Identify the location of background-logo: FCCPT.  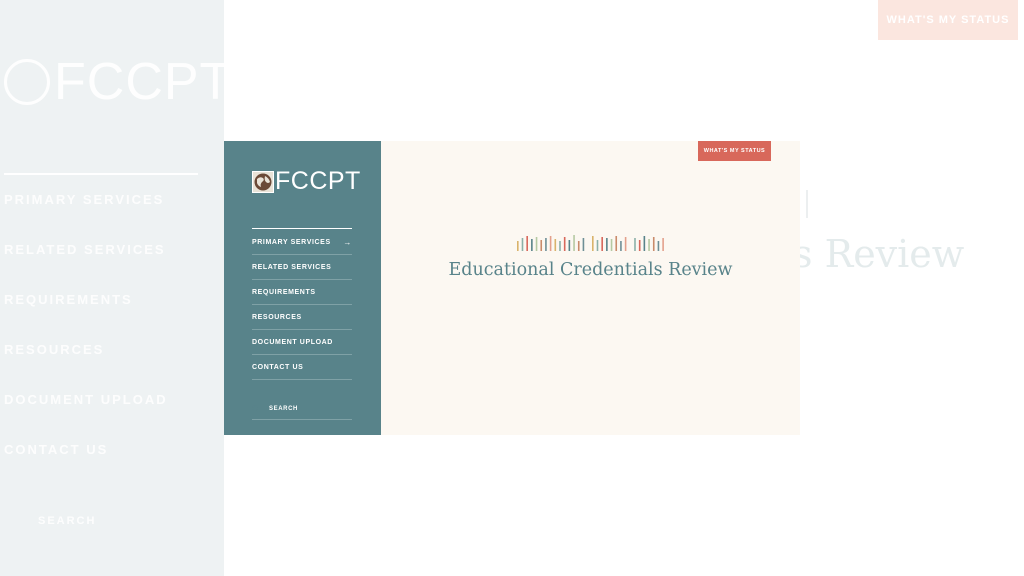
(118, 82).